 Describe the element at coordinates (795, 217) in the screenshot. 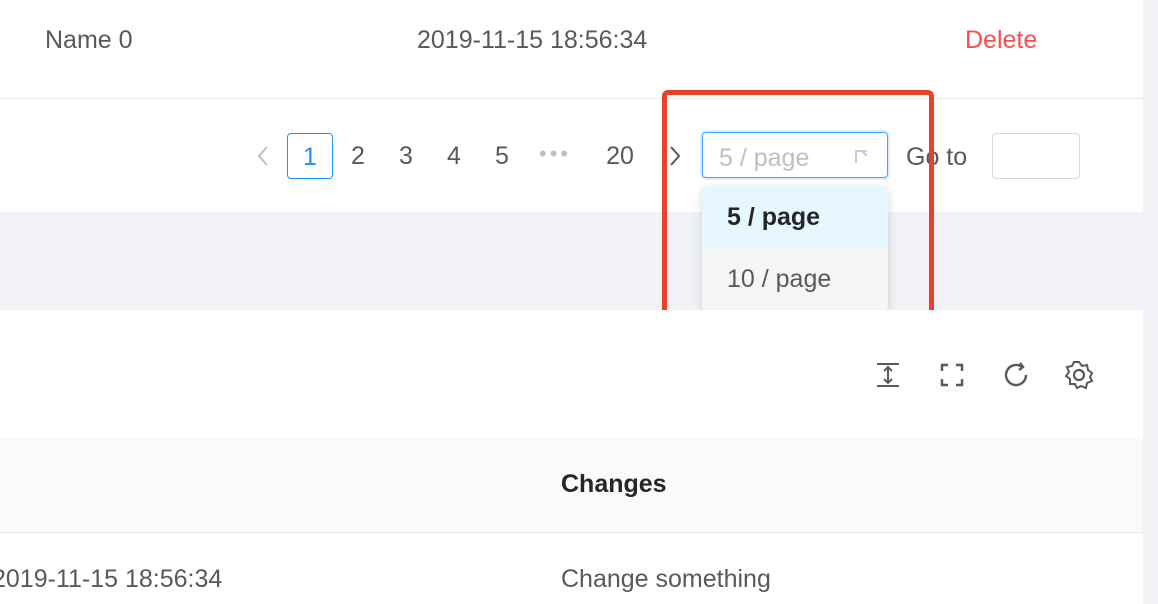

I see `page-size-option-5: 5 / page` at that location.